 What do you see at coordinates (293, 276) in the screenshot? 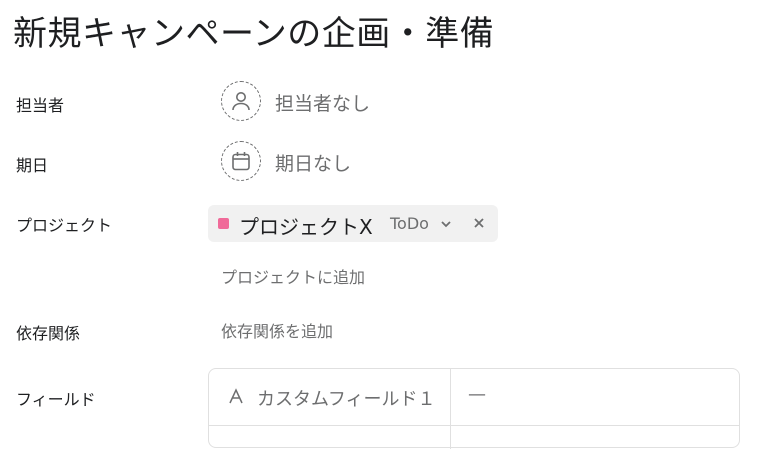
I see `add-to-project-link: プロジェクトに追加` at bounding box center [293, 276].